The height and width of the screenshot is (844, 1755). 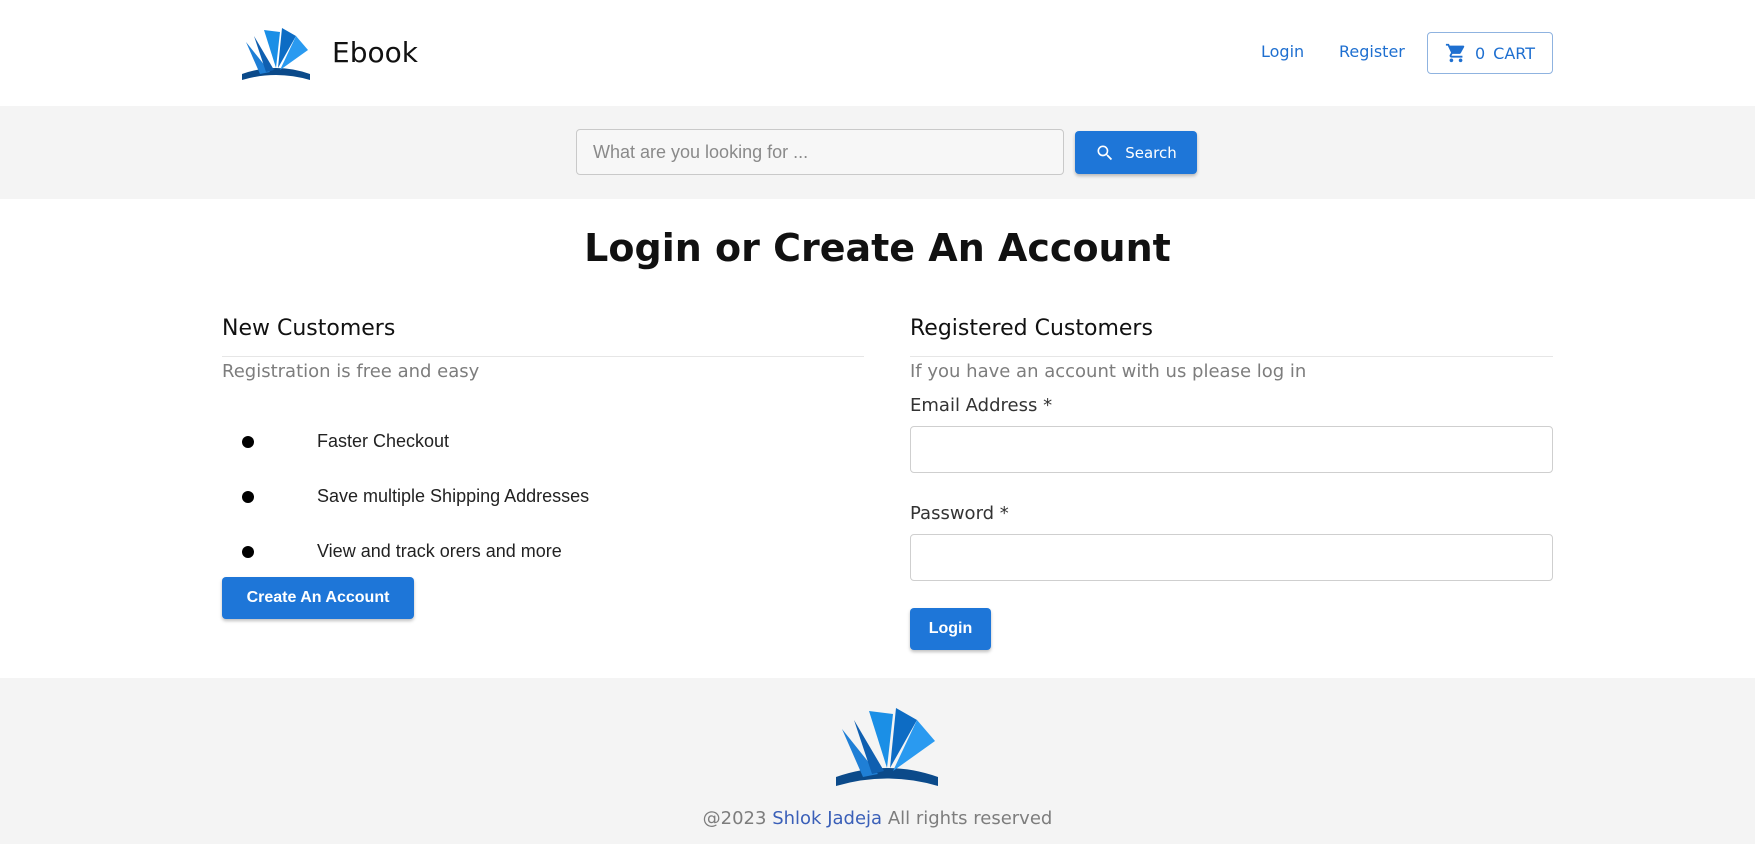 I want to click on benefit-text: View and track orers and more, so click(x=439, y=551).